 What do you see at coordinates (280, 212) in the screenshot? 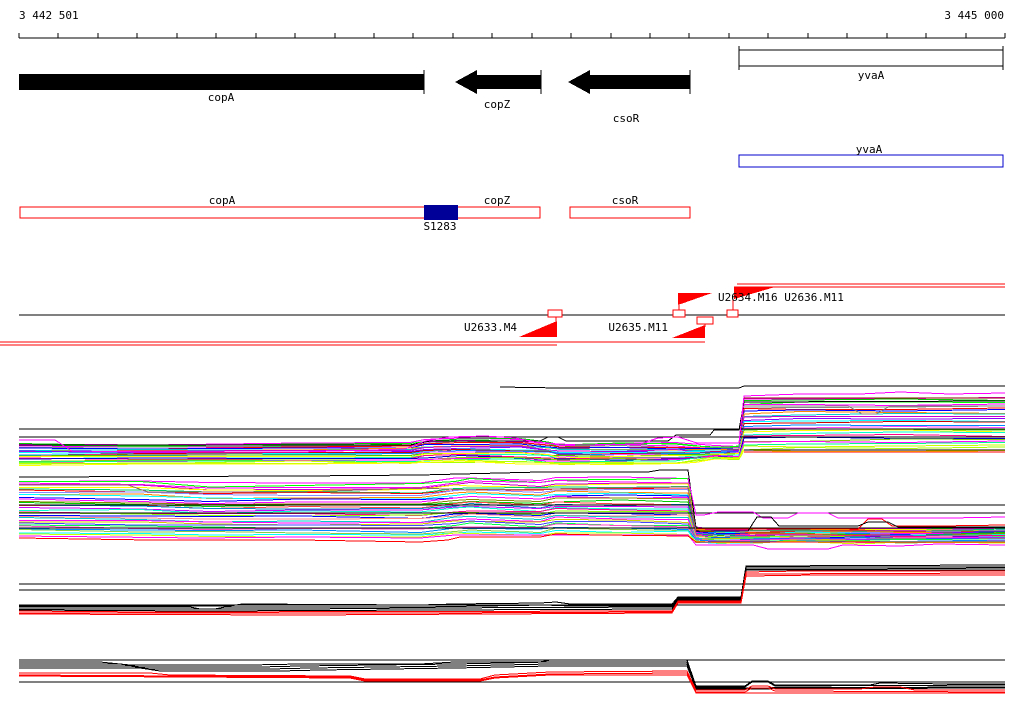
I see `tu-copA-copZ` at bounding box center [280, 212].